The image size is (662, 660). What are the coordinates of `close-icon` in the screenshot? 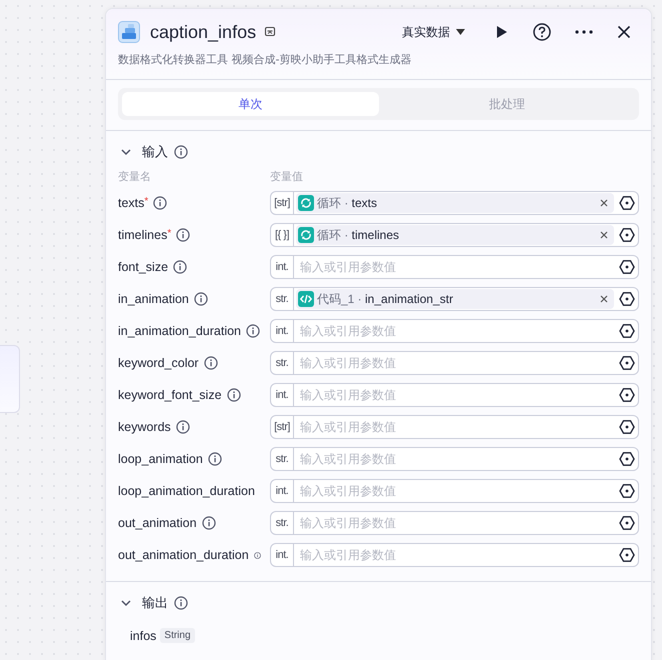 It's located at (624, 32).